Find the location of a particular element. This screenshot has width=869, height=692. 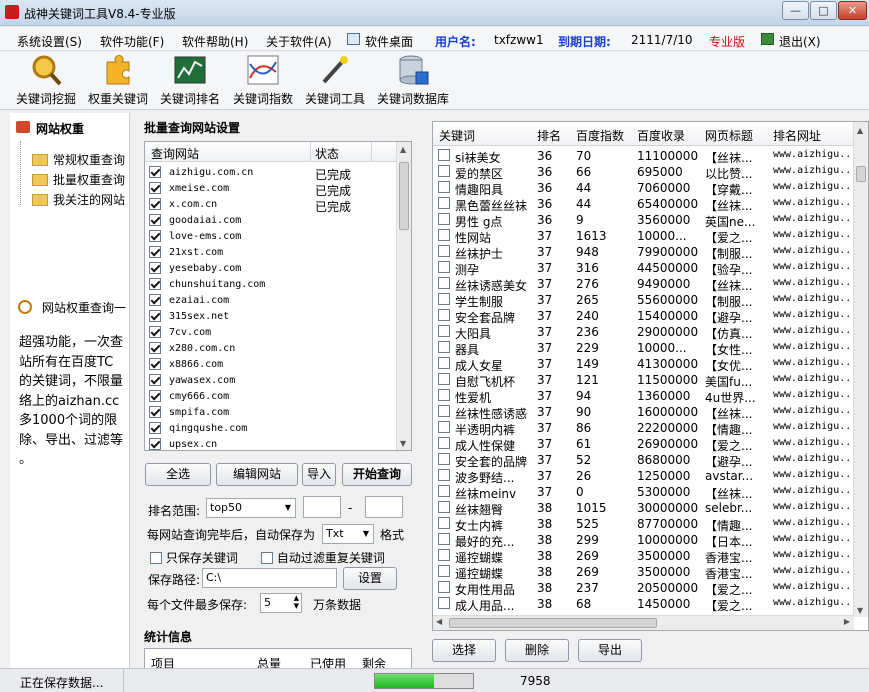

site-row: qingqushe.com is located at coordinates (274, 430).